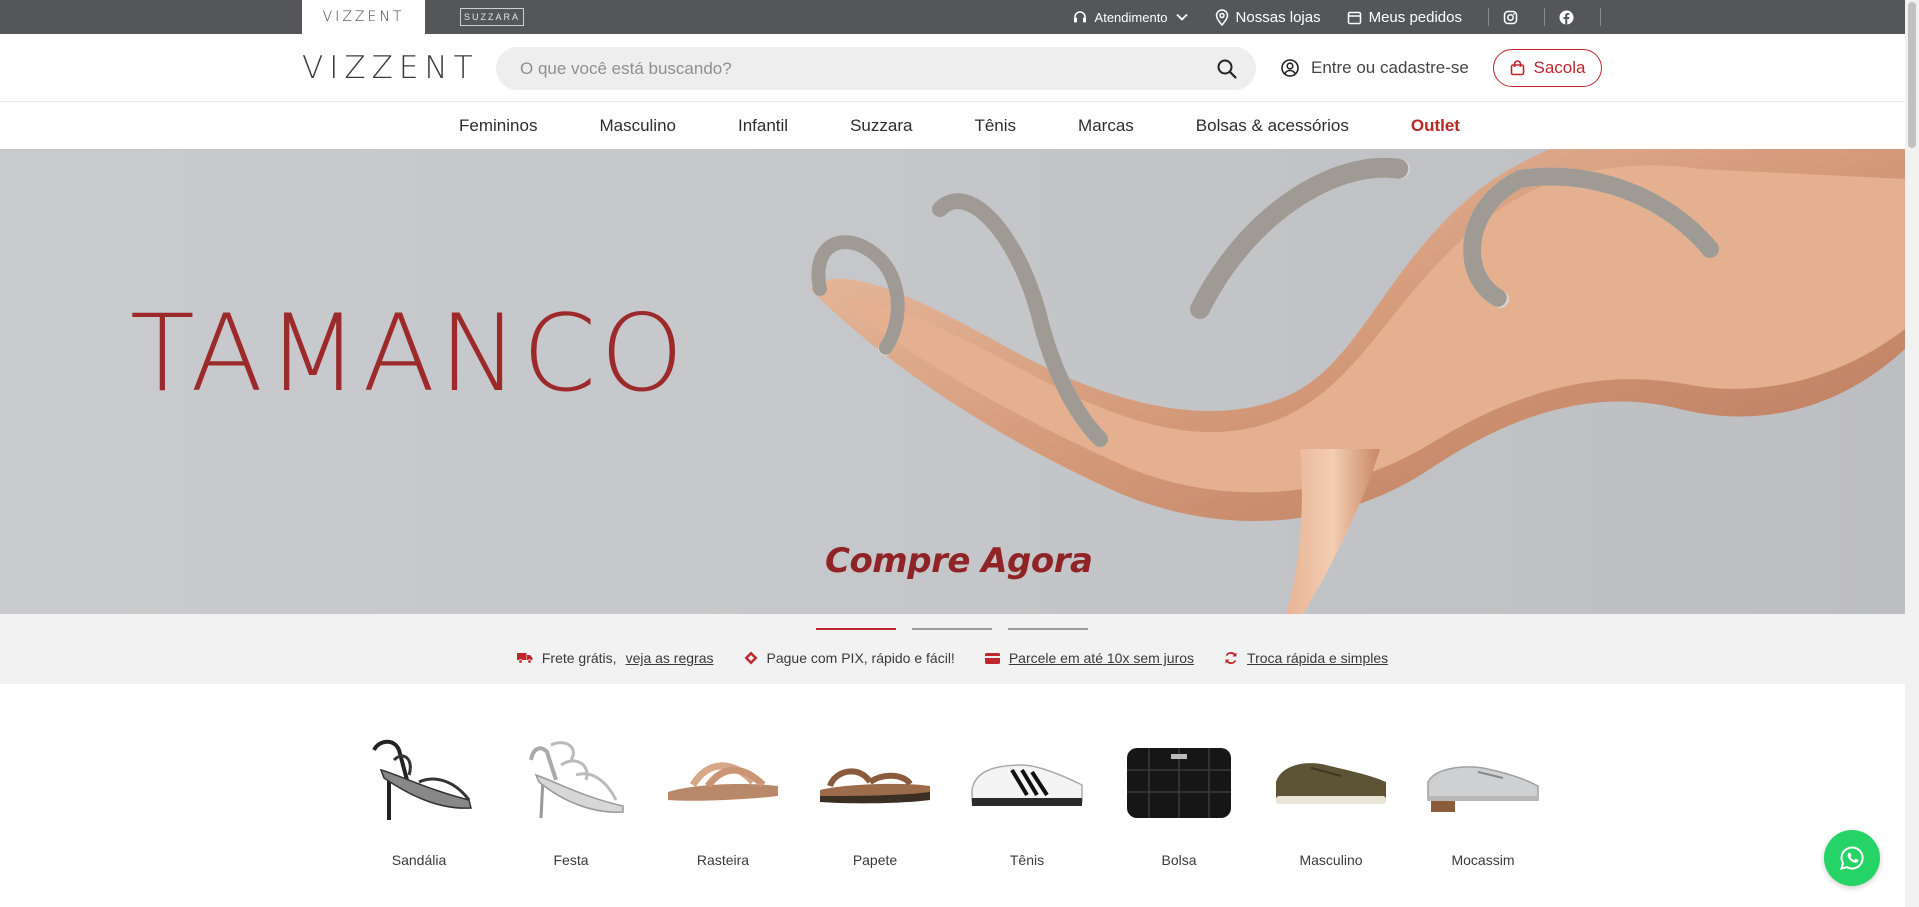  Describe the element at coordinates (860, 658) in the screenshot. I see `benefit-pix-text: Pague com PIX, rápido e fácil!` at that location.